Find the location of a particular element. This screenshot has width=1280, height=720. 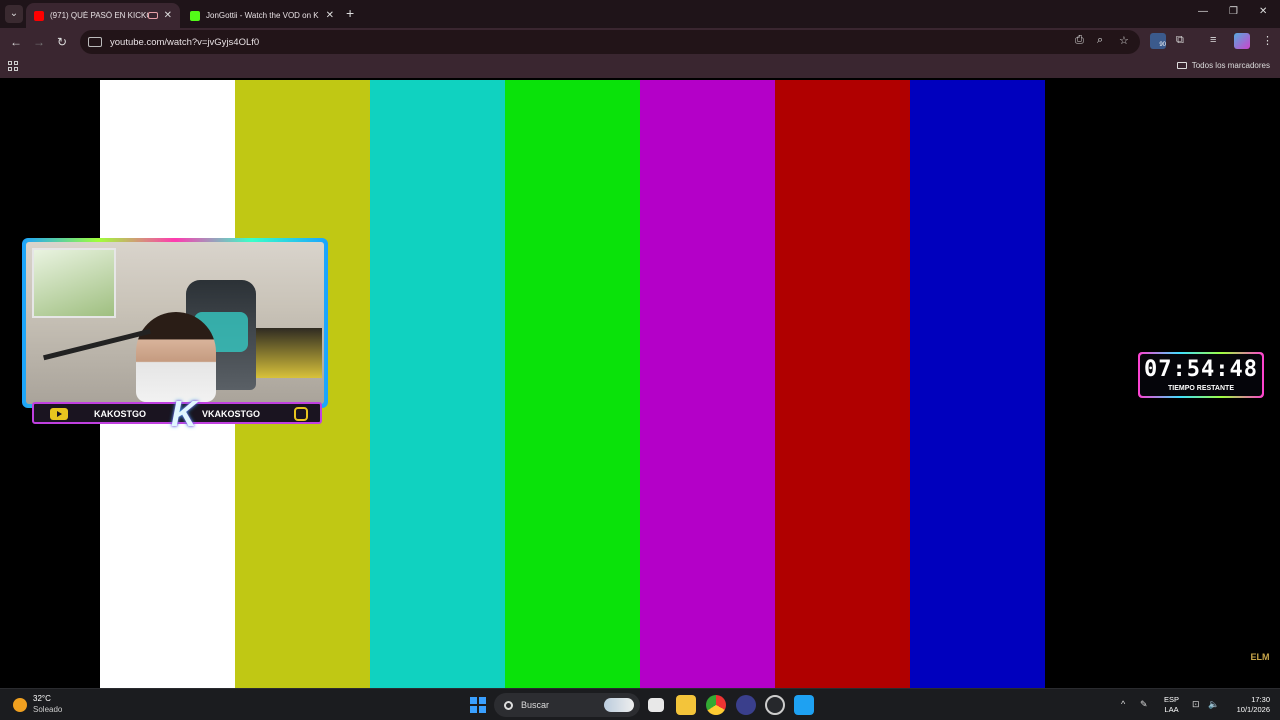

microphone-arm is located at coordinates (97, 344).